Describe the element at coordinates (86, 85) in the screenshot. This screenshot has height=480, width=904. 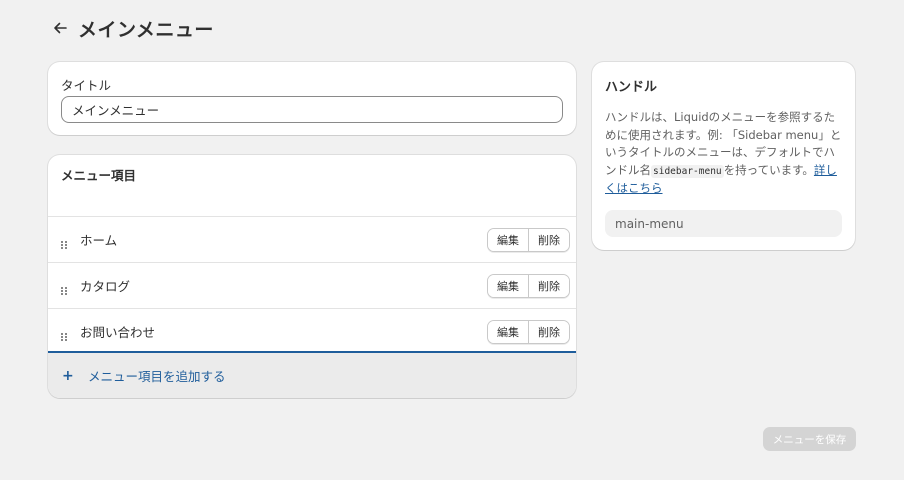
I see `title-field-label: タイトル` at that location.